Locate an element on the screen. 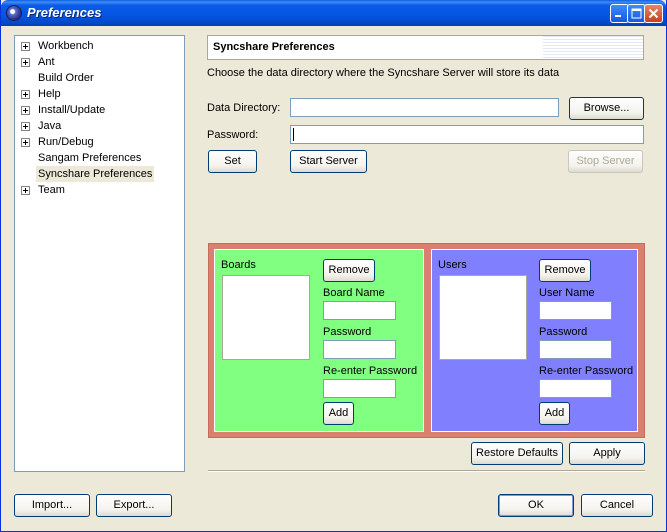 This screenshot has width=667, height=532. users-add-button: Add is located at coordinates (554, 413).